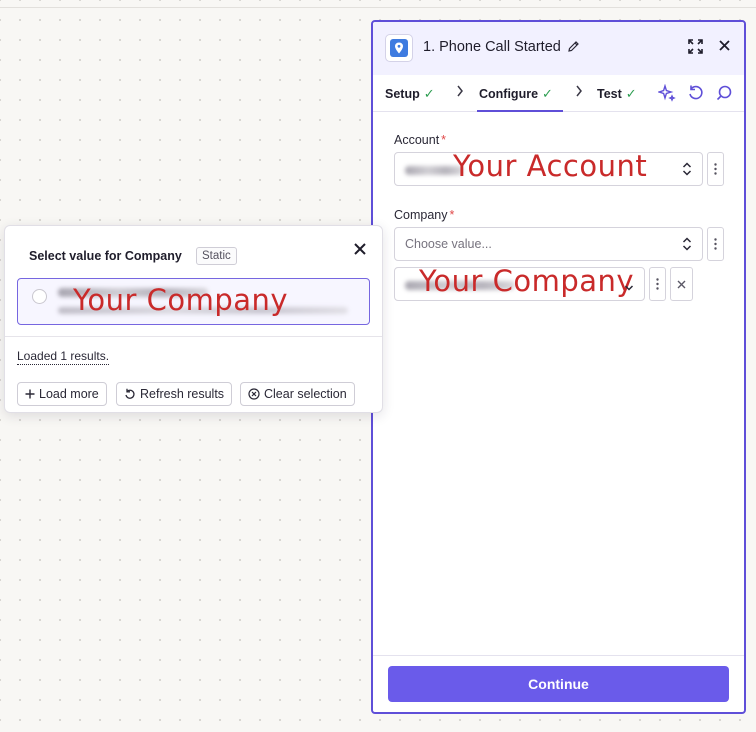  I want to click on continue-button: Continue, so click(558, 684).